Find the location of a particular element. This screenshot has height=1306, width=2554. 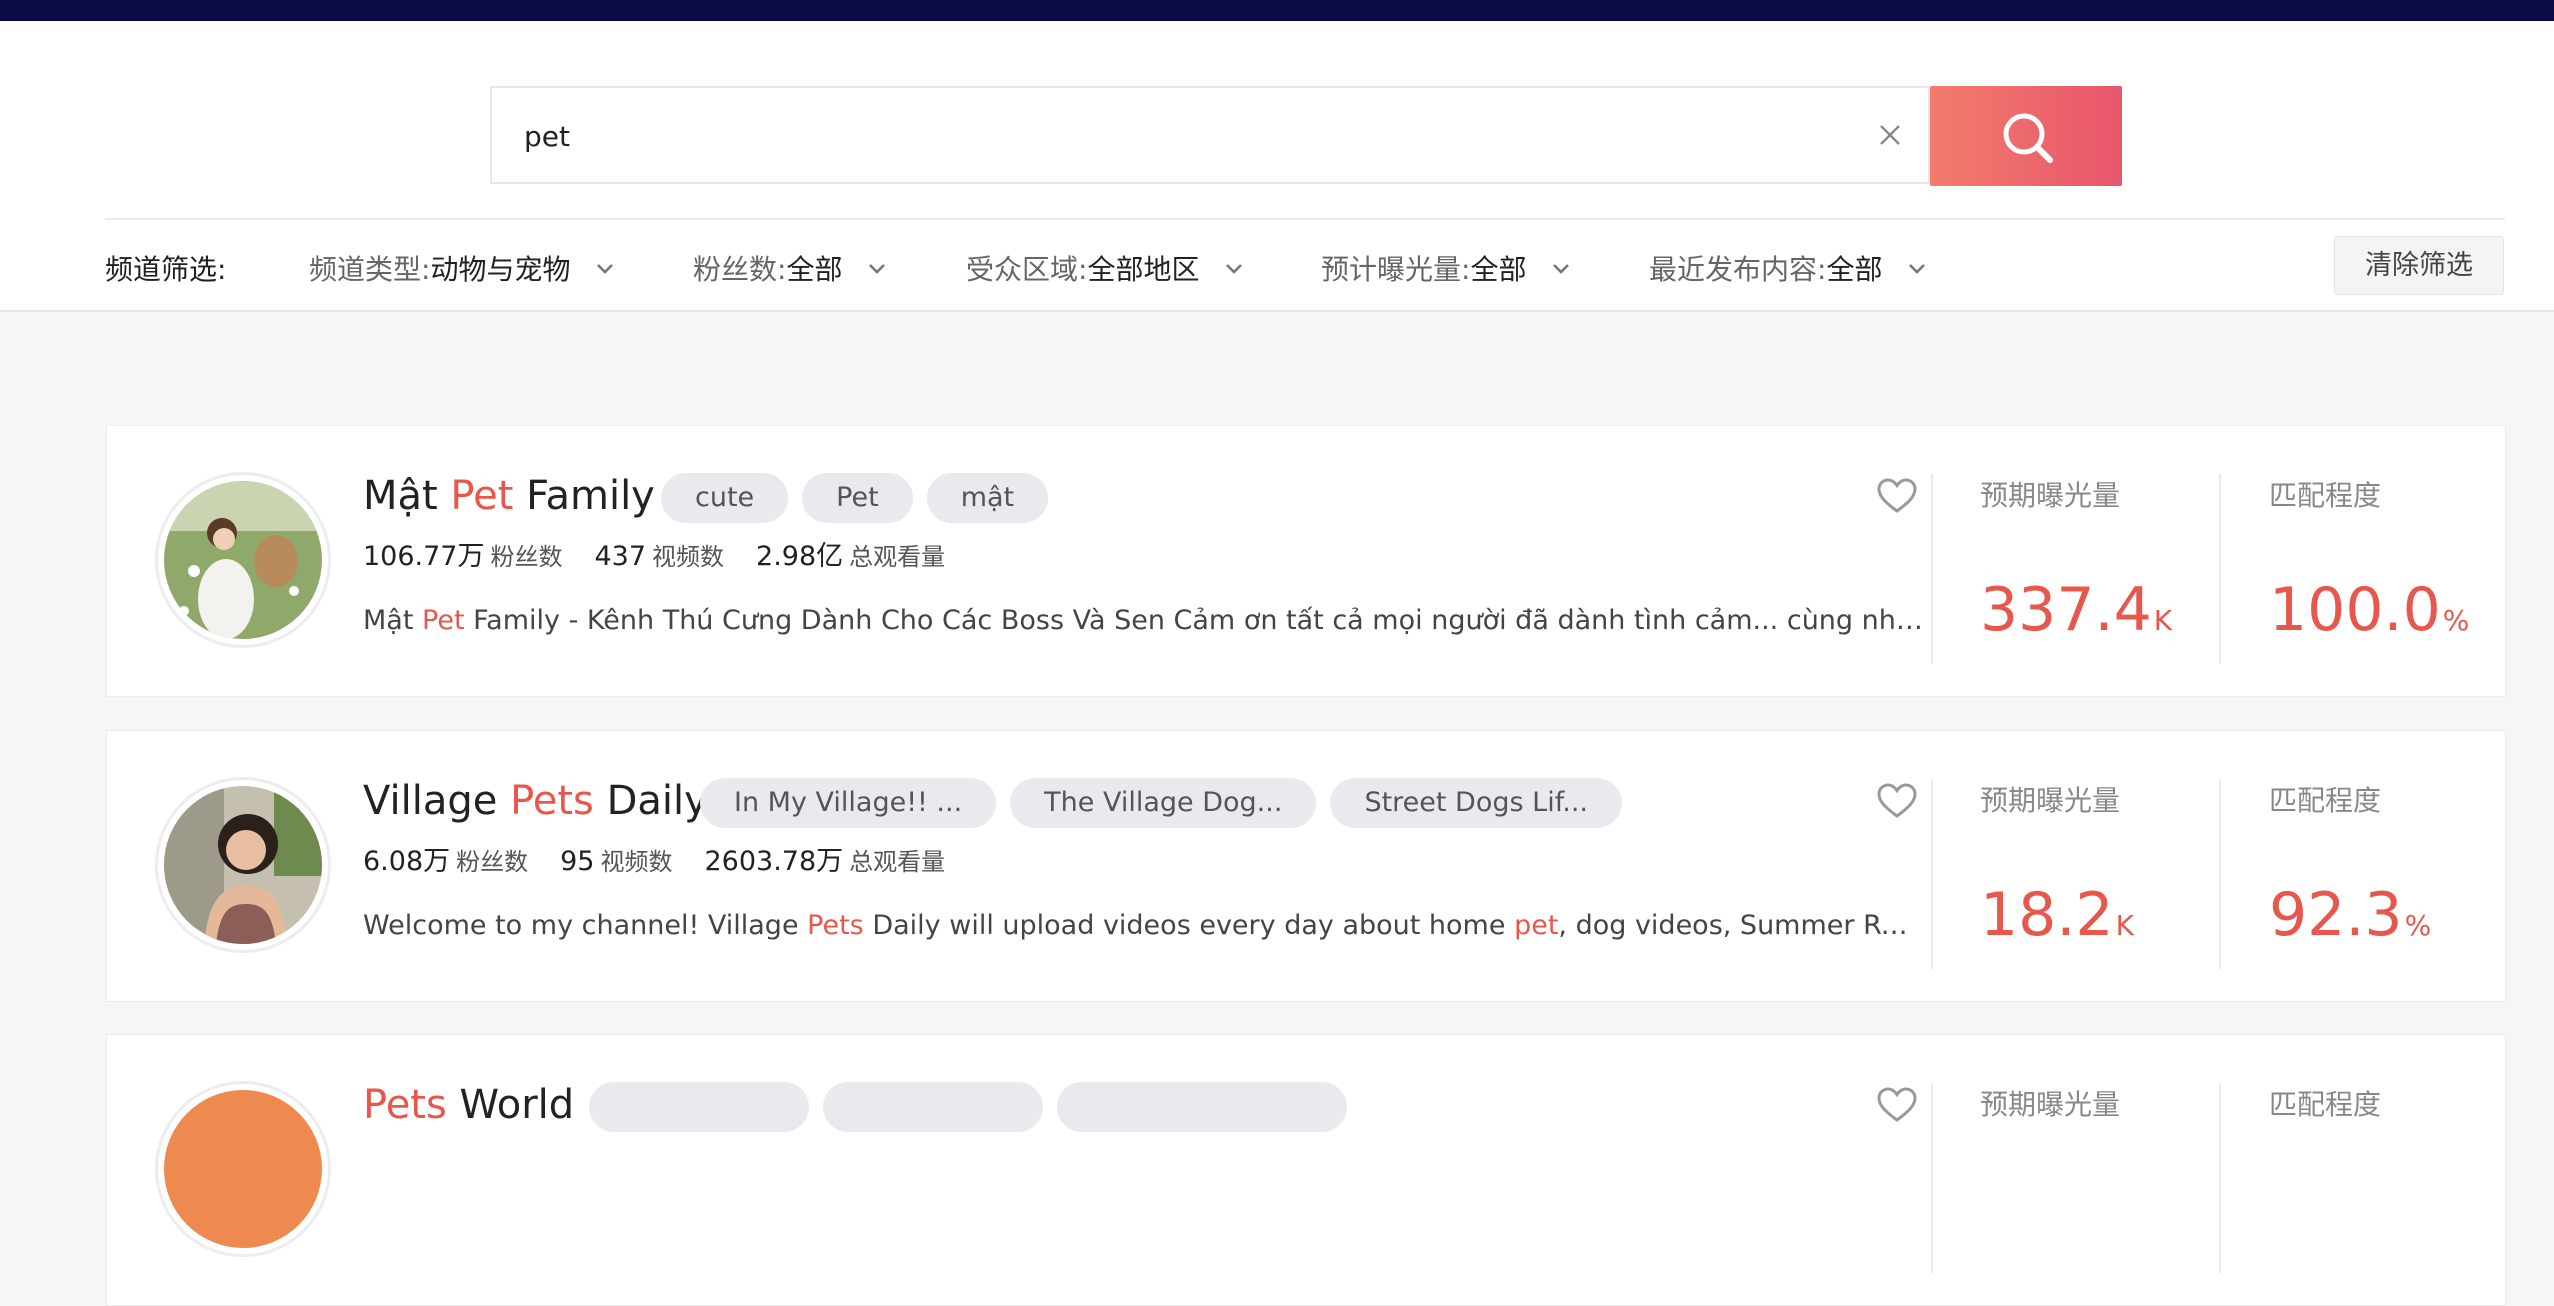

search-button is located at coordinates (2026, 136).